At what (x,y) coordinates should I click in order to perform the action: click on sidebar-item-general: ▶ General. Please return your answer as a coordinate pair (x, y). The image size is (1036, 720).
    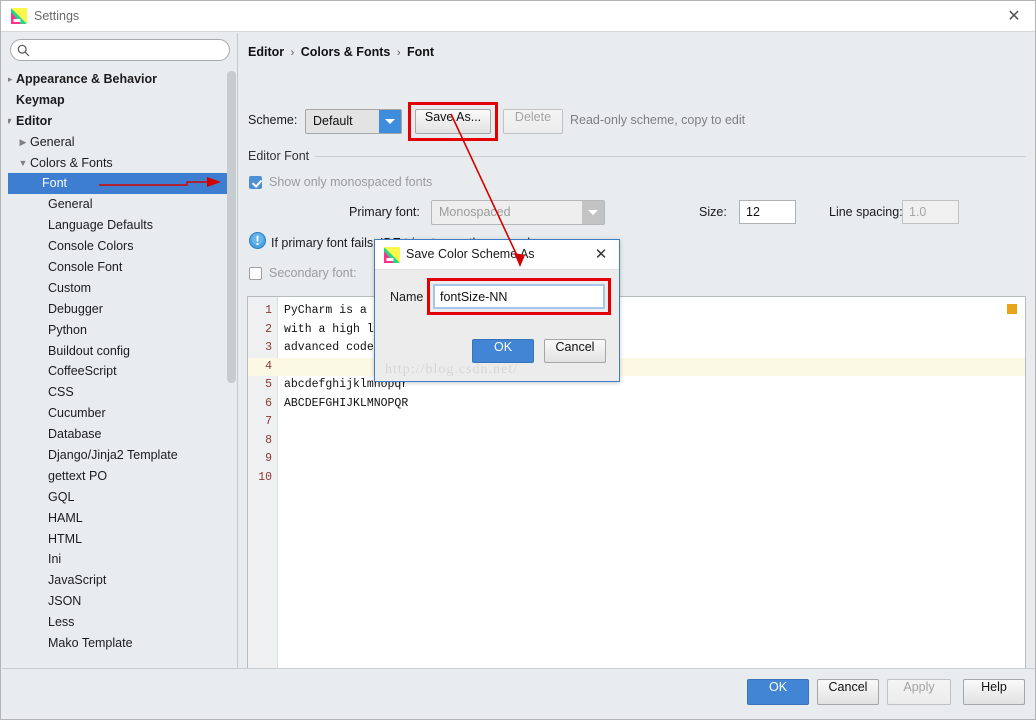
    Looking at the image, I should click on (119, 142).